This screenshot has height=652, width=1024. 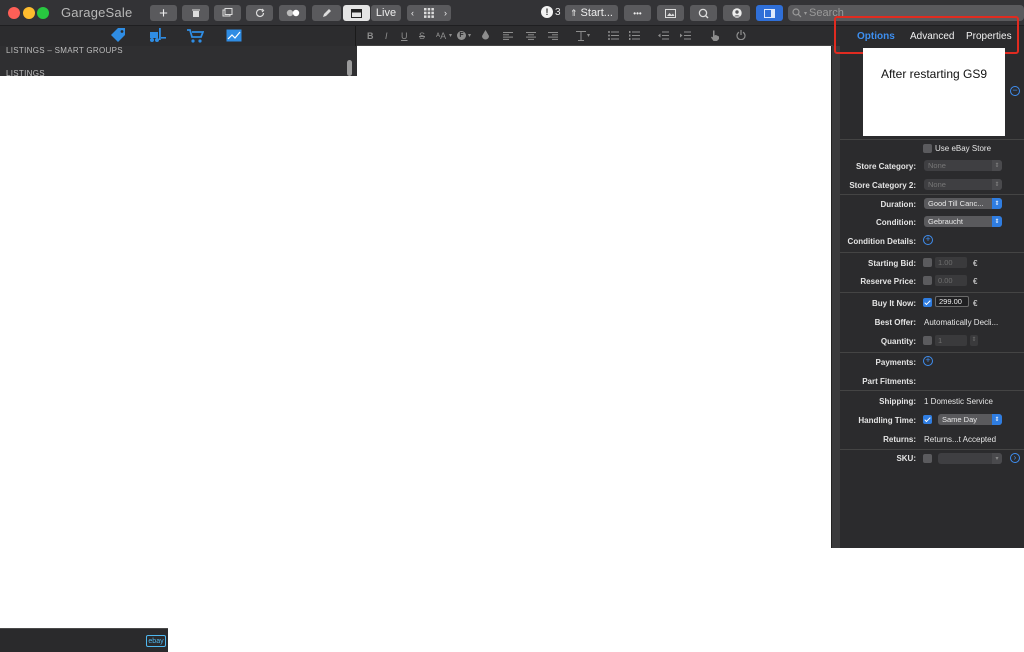 What do you see at coordinates (429, 13) in the screenshot?
I see `view-switcher: ‹ ›` at bounding box center [429, 13].